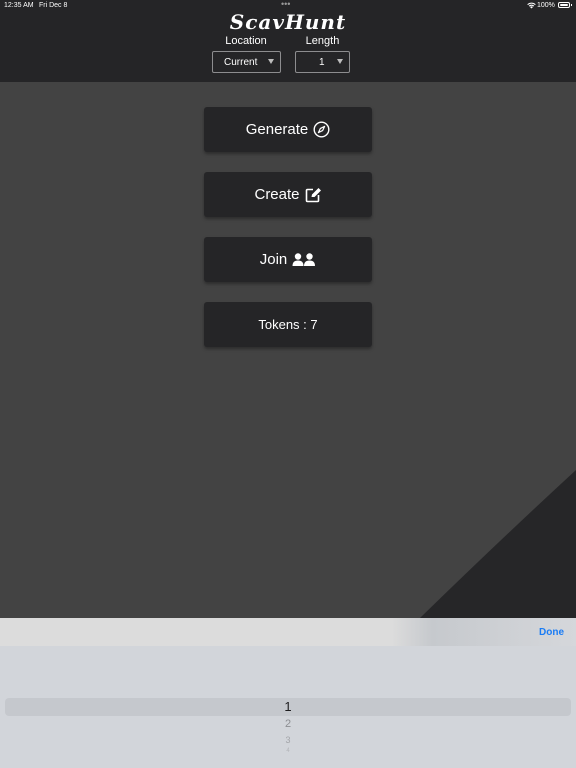 The height and width of the screenshot is (768, 576). Describe the element at coordinates (53, 5) in the screenshot. I see `status-date: Fri Dec 8` at that location.